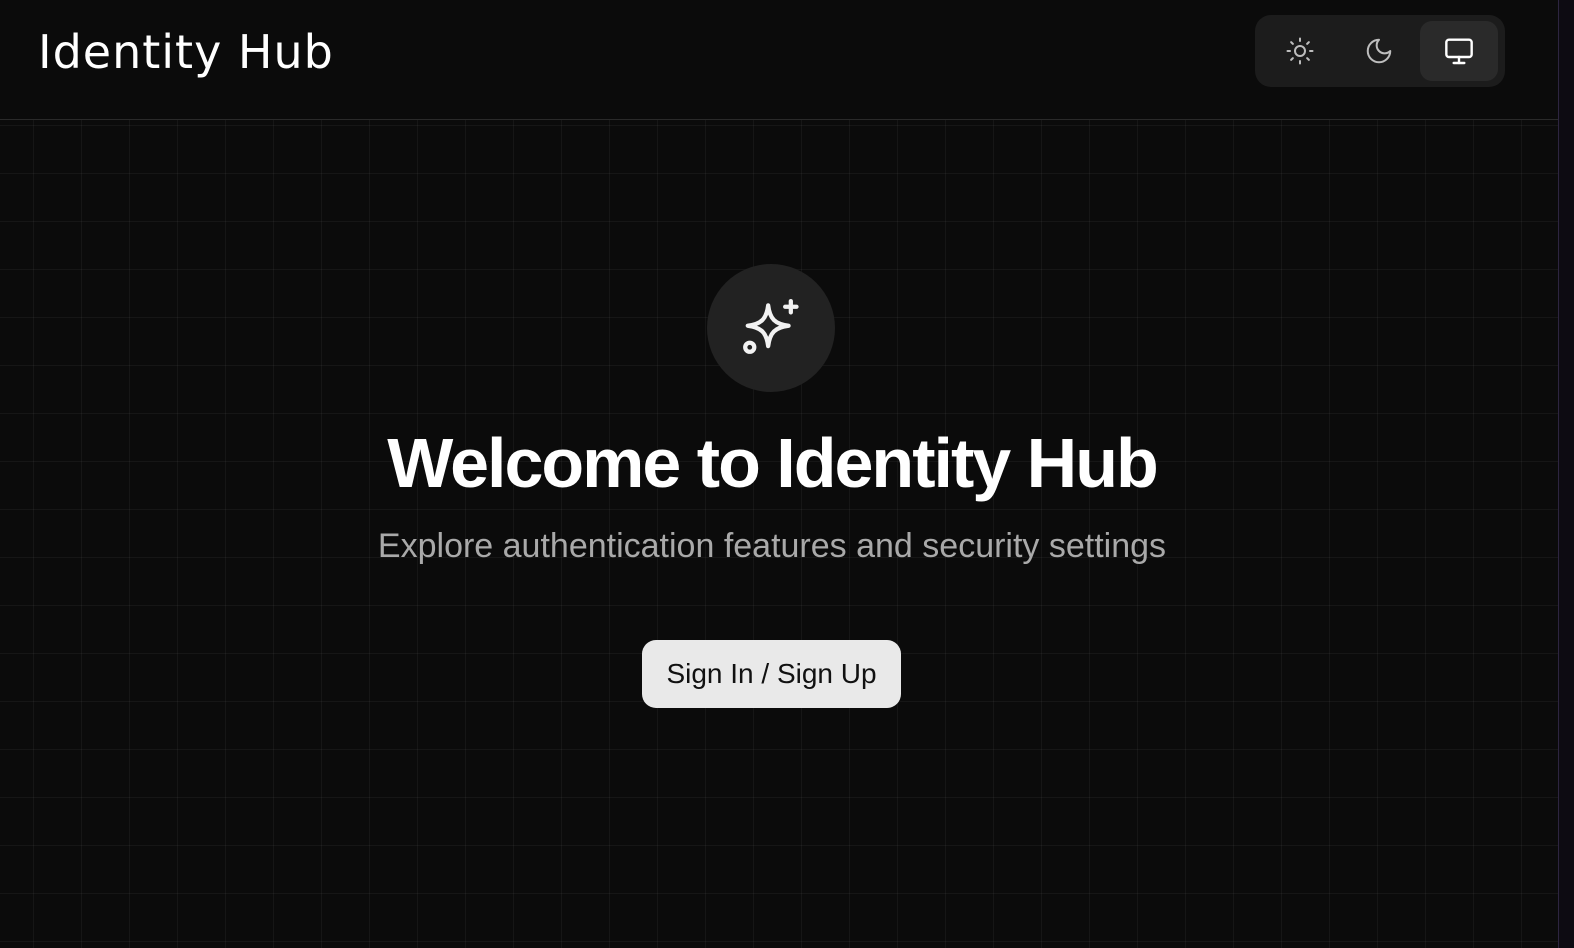  Describe the element at coordinates (1566, 474) in the screenshot. I see `window-edge` at that location.